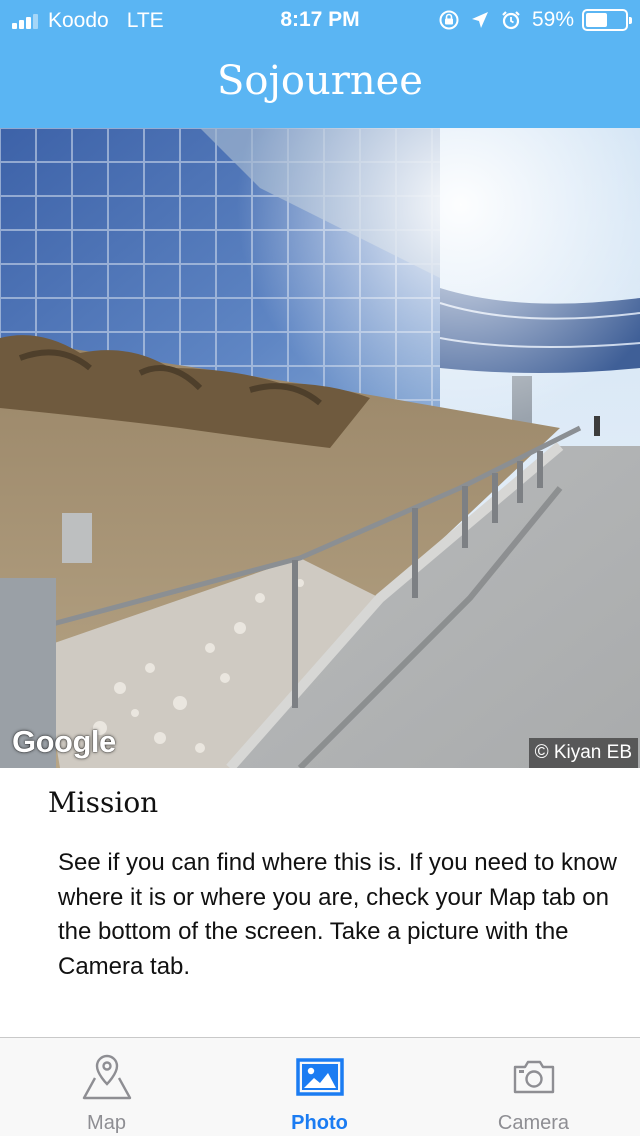 This screenshot has width=640, height=1136. I want to click on google-logo: Google, so click(64, 741).